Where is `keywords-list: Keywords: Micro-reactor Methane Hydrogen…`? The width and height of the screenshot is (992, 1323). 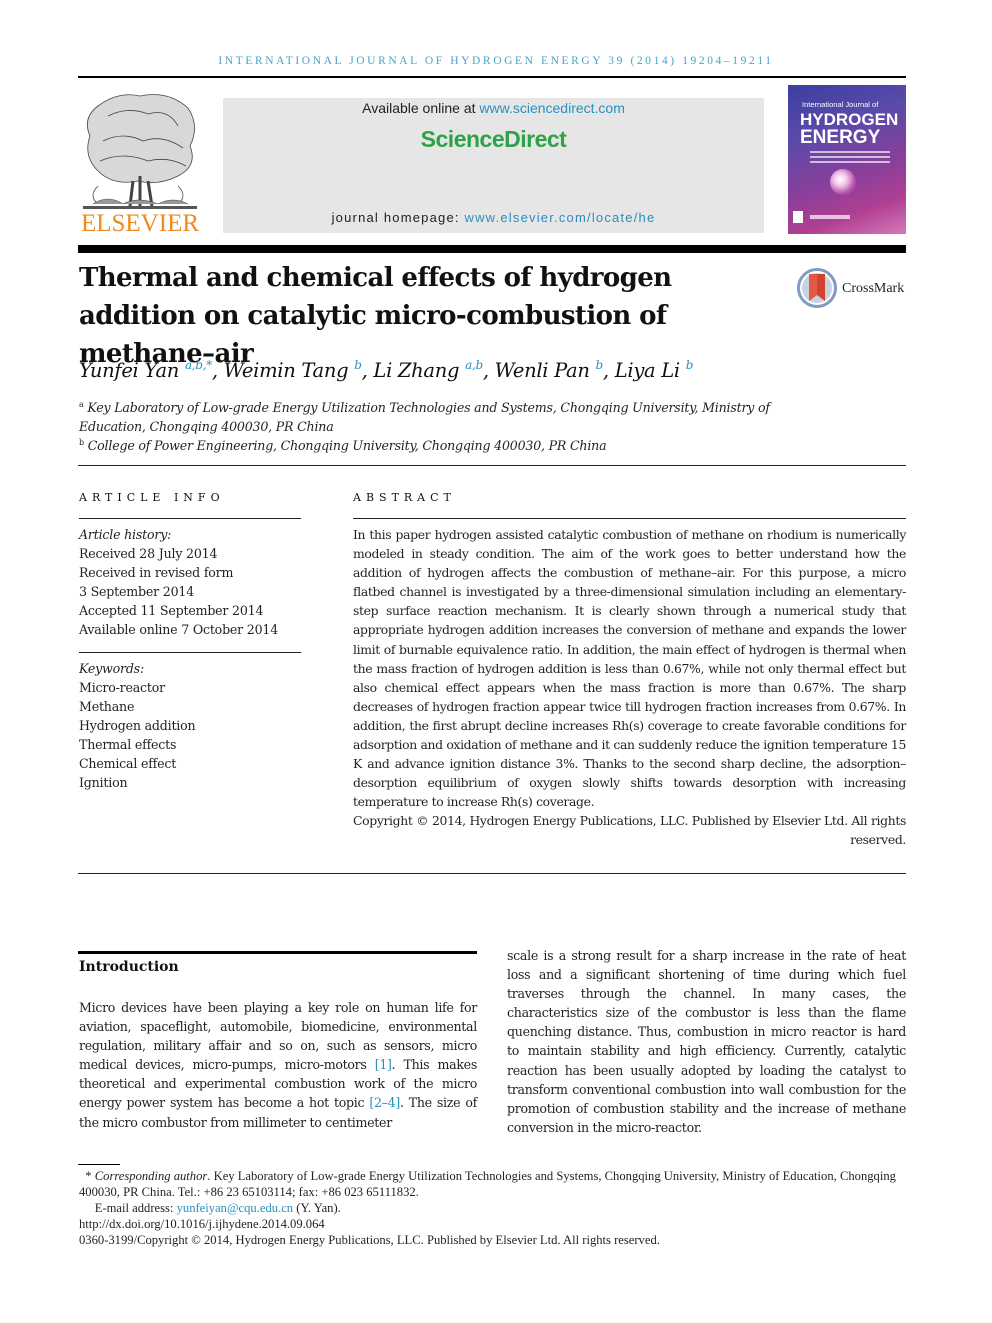
keywords-list: Keywords: Micro-reactor Methane Hydrogen… is located at coordinates (137, 725).